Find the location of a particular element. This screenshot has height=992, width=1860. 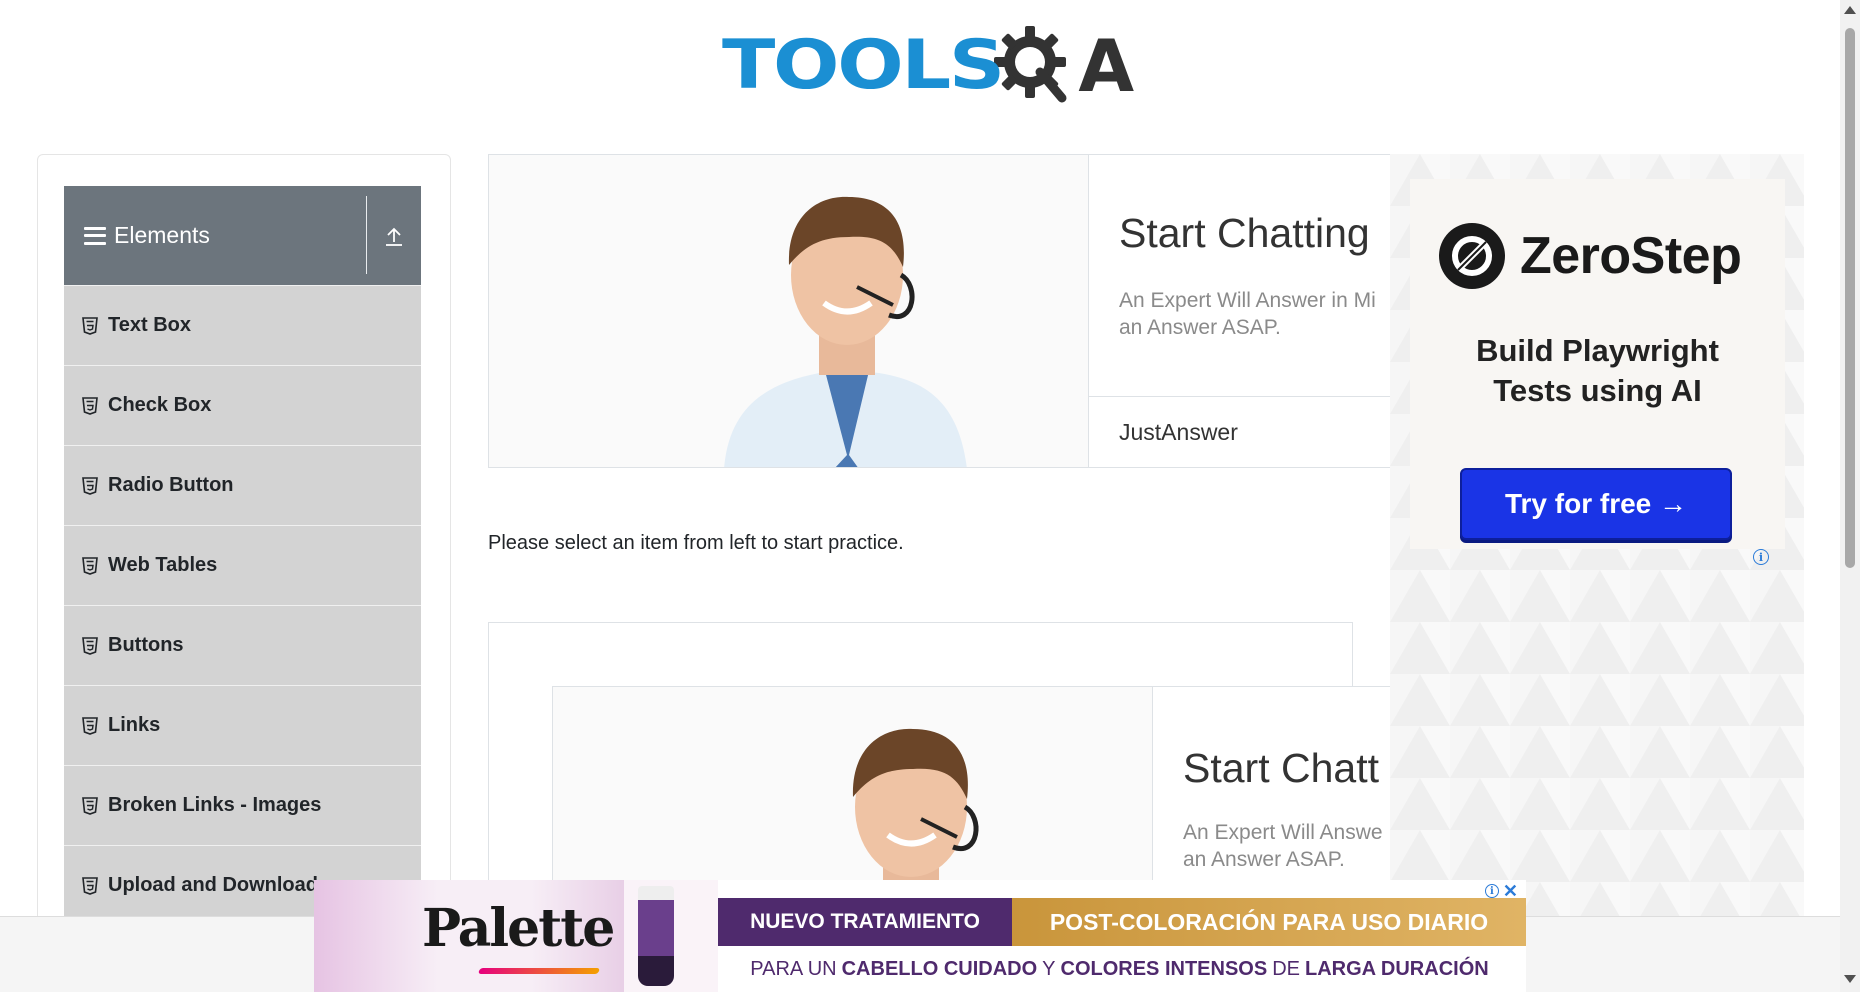

scroll-thumb is located at coordinates (1850, 298).